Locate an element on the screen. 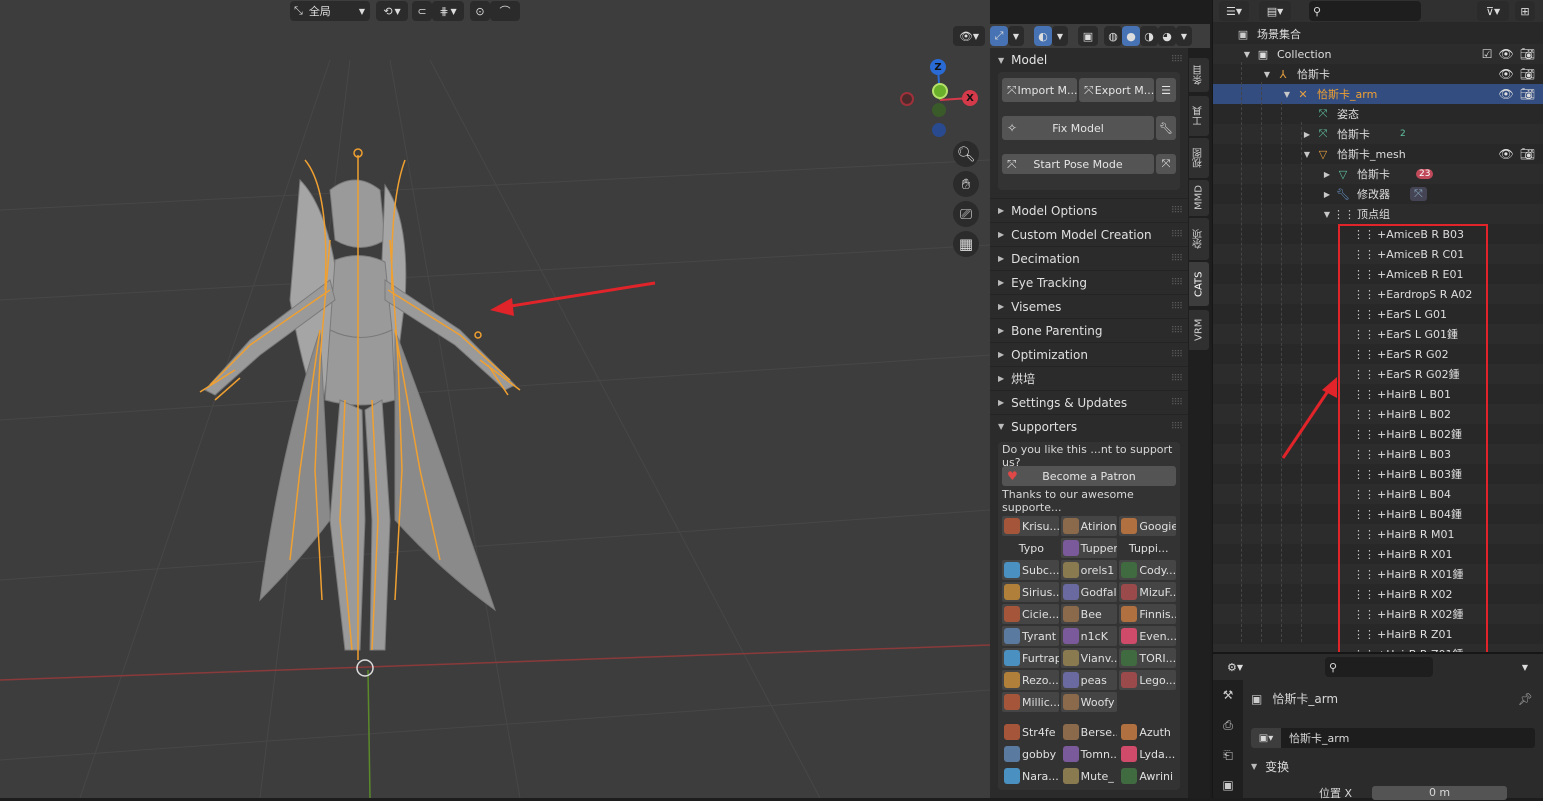  menu-button: ☰ is located at coordinates (1166, 90).